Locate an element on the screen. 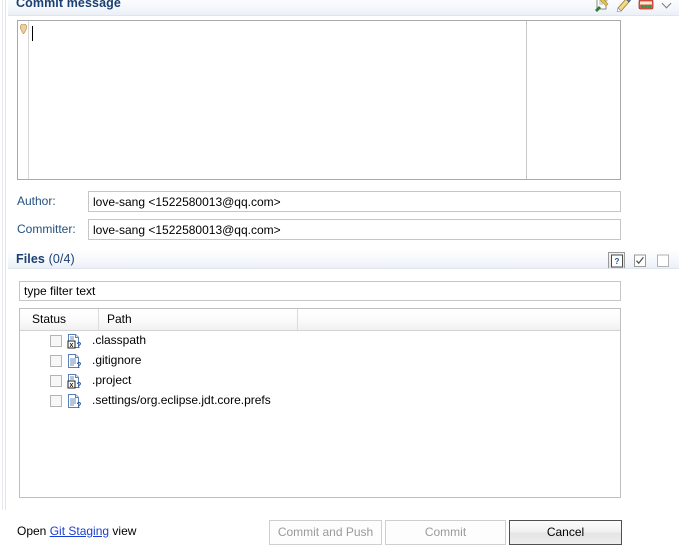 This screenshot has height=559, width=687. dialog-left-rail-outer is located at coordinates (2, 260).